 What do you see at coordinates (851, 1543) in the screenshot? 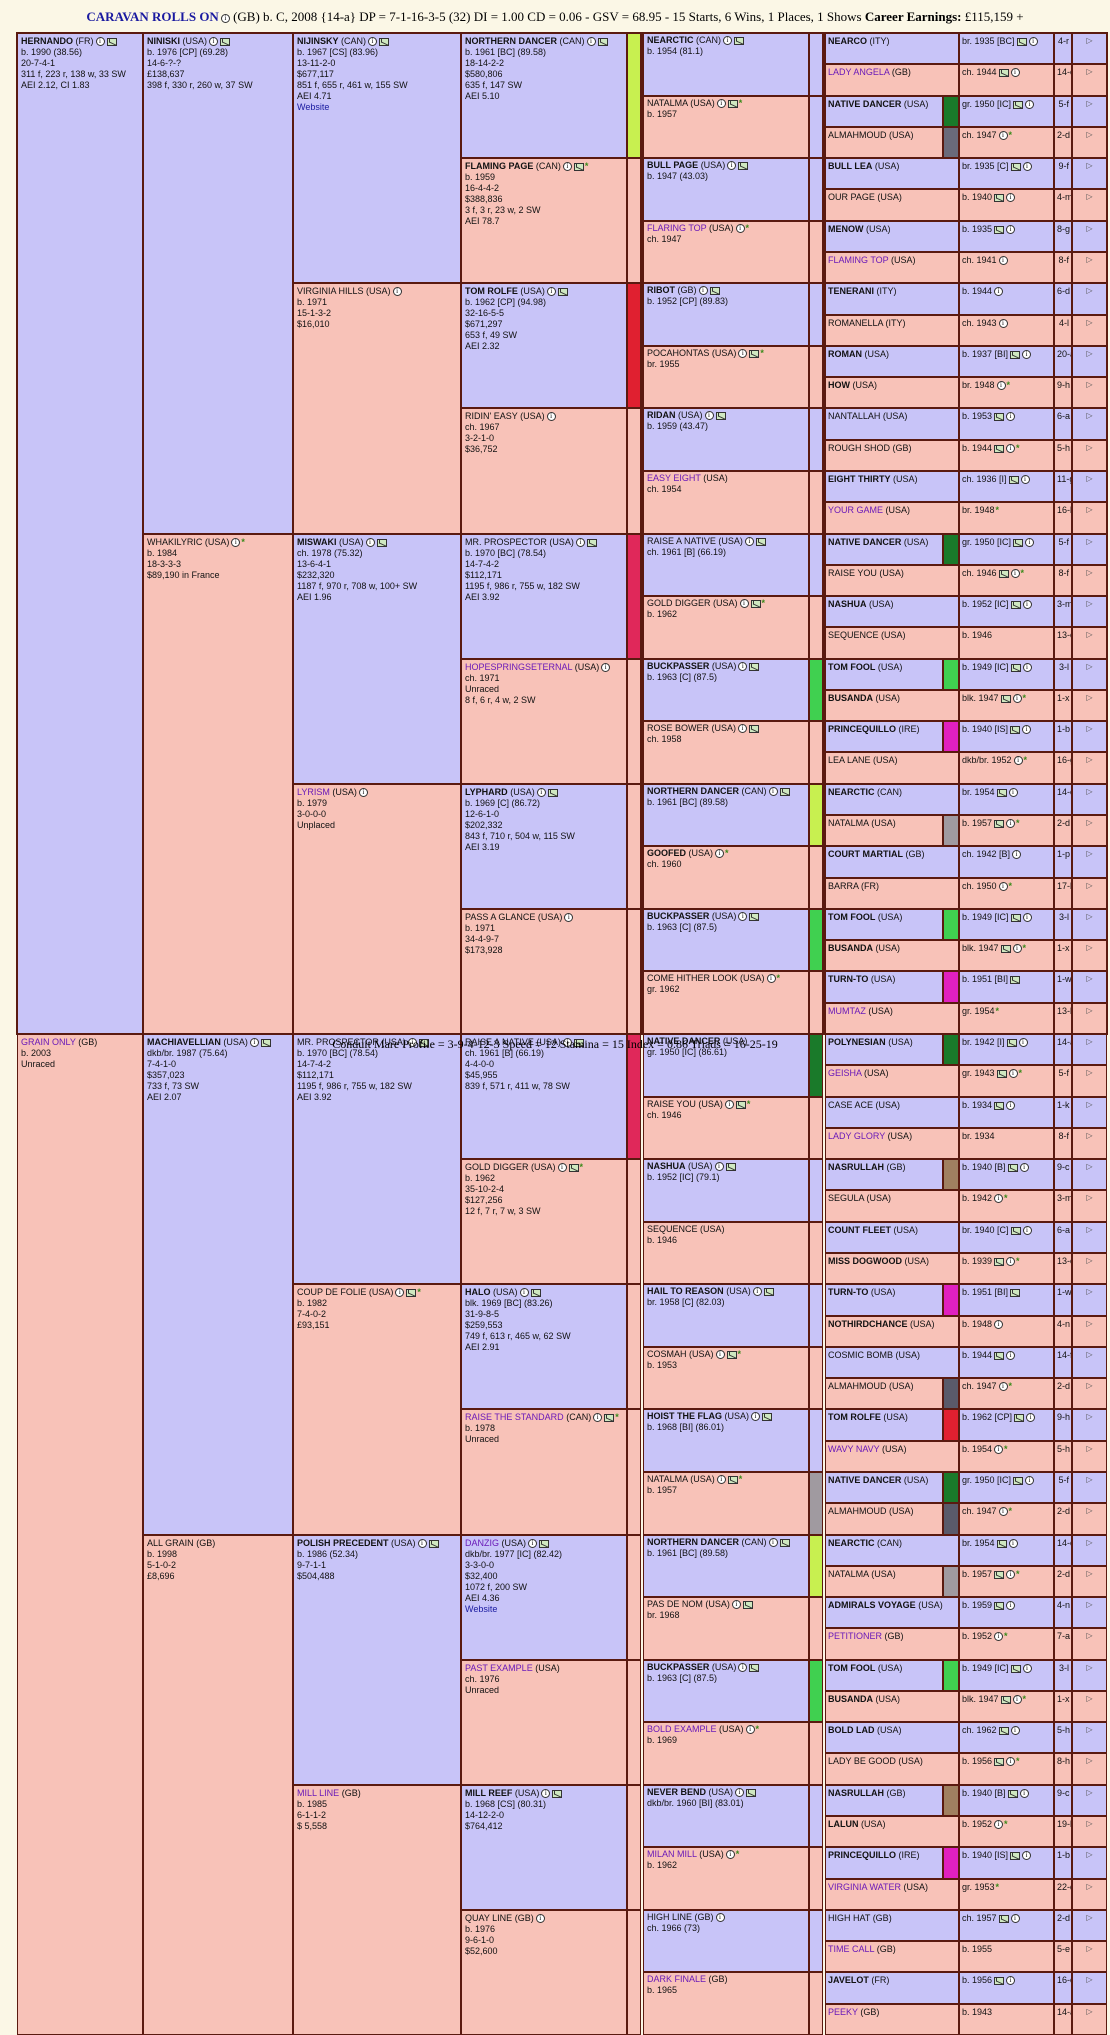
I see `horse-name: NEARCTIC` at bounding box center [851, 1543].